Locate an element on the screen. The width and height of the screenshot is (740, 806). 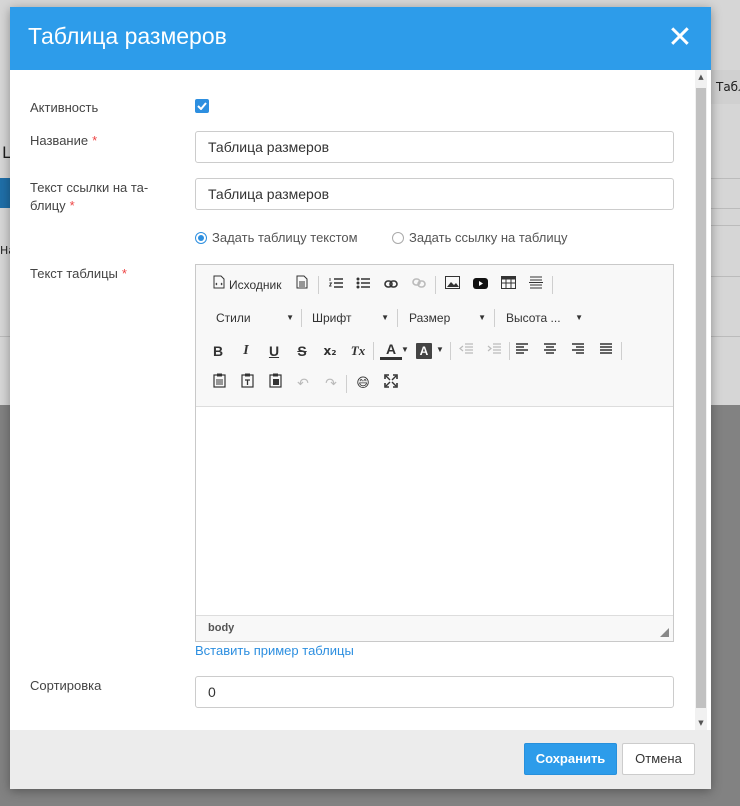
styles-combo-label: Стили is located at coordinates (233, 318).